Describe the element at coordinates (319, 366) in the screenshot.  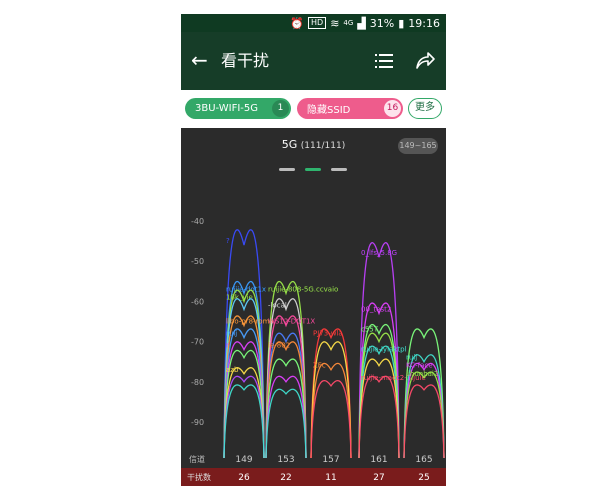
I see `ssid-label: ZFc` at that location.